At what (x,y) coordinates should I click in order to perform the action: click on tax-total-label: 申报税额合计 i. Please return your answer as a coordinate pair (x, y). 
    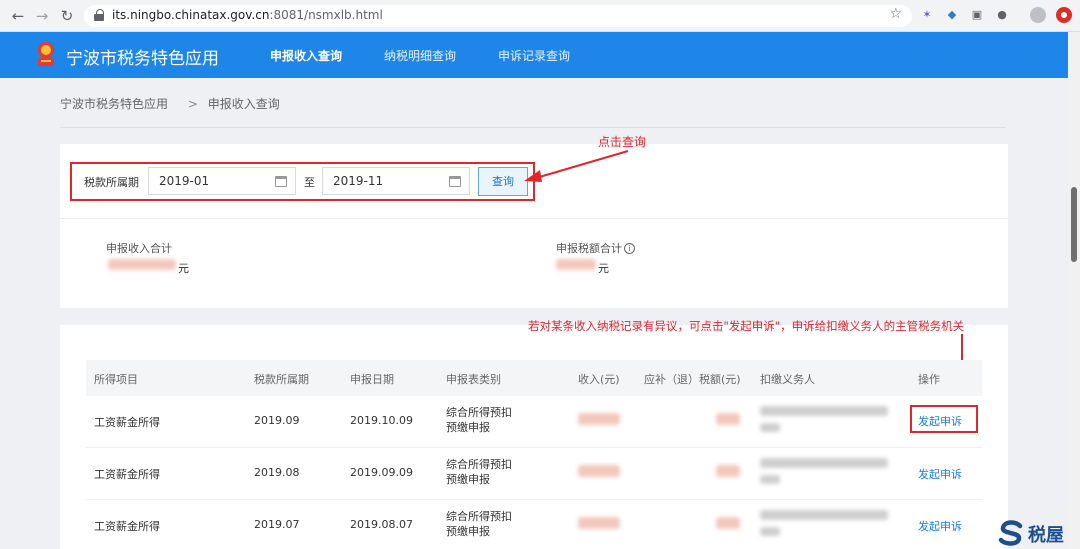
    Looking at the image, I should click on (595, 248).